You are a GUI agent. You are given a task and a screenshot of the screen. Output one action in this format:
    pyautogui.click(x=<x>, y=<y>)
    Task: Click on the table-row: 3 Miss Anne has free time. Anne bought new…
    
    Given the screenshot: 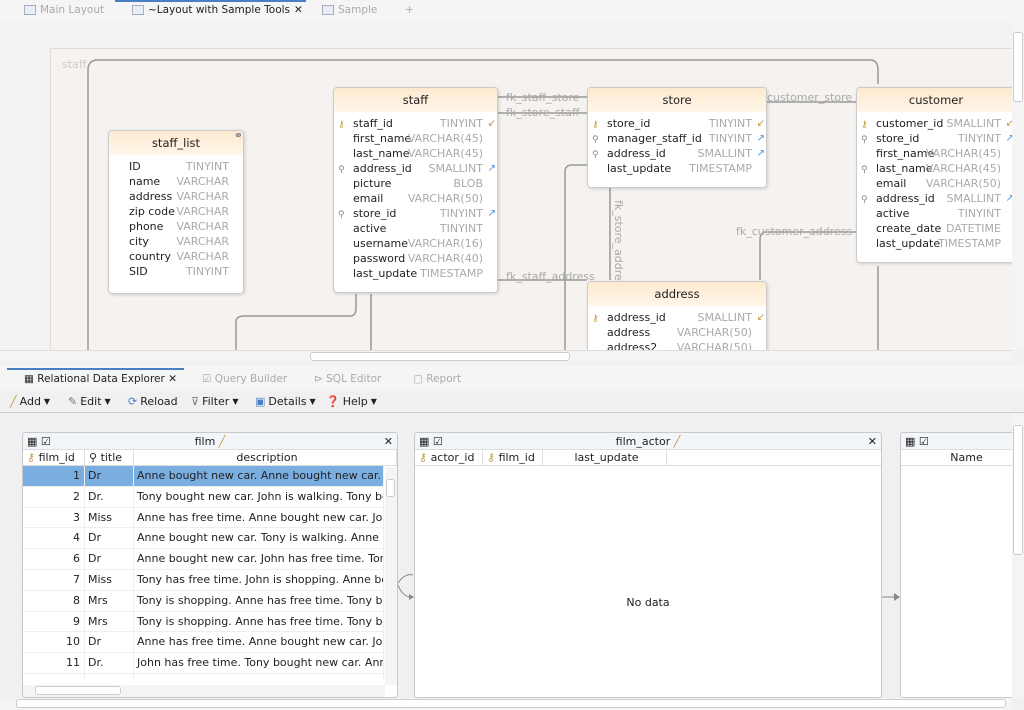 What is the action you would take?
    pyautogui.click(x=203, y=518)
    